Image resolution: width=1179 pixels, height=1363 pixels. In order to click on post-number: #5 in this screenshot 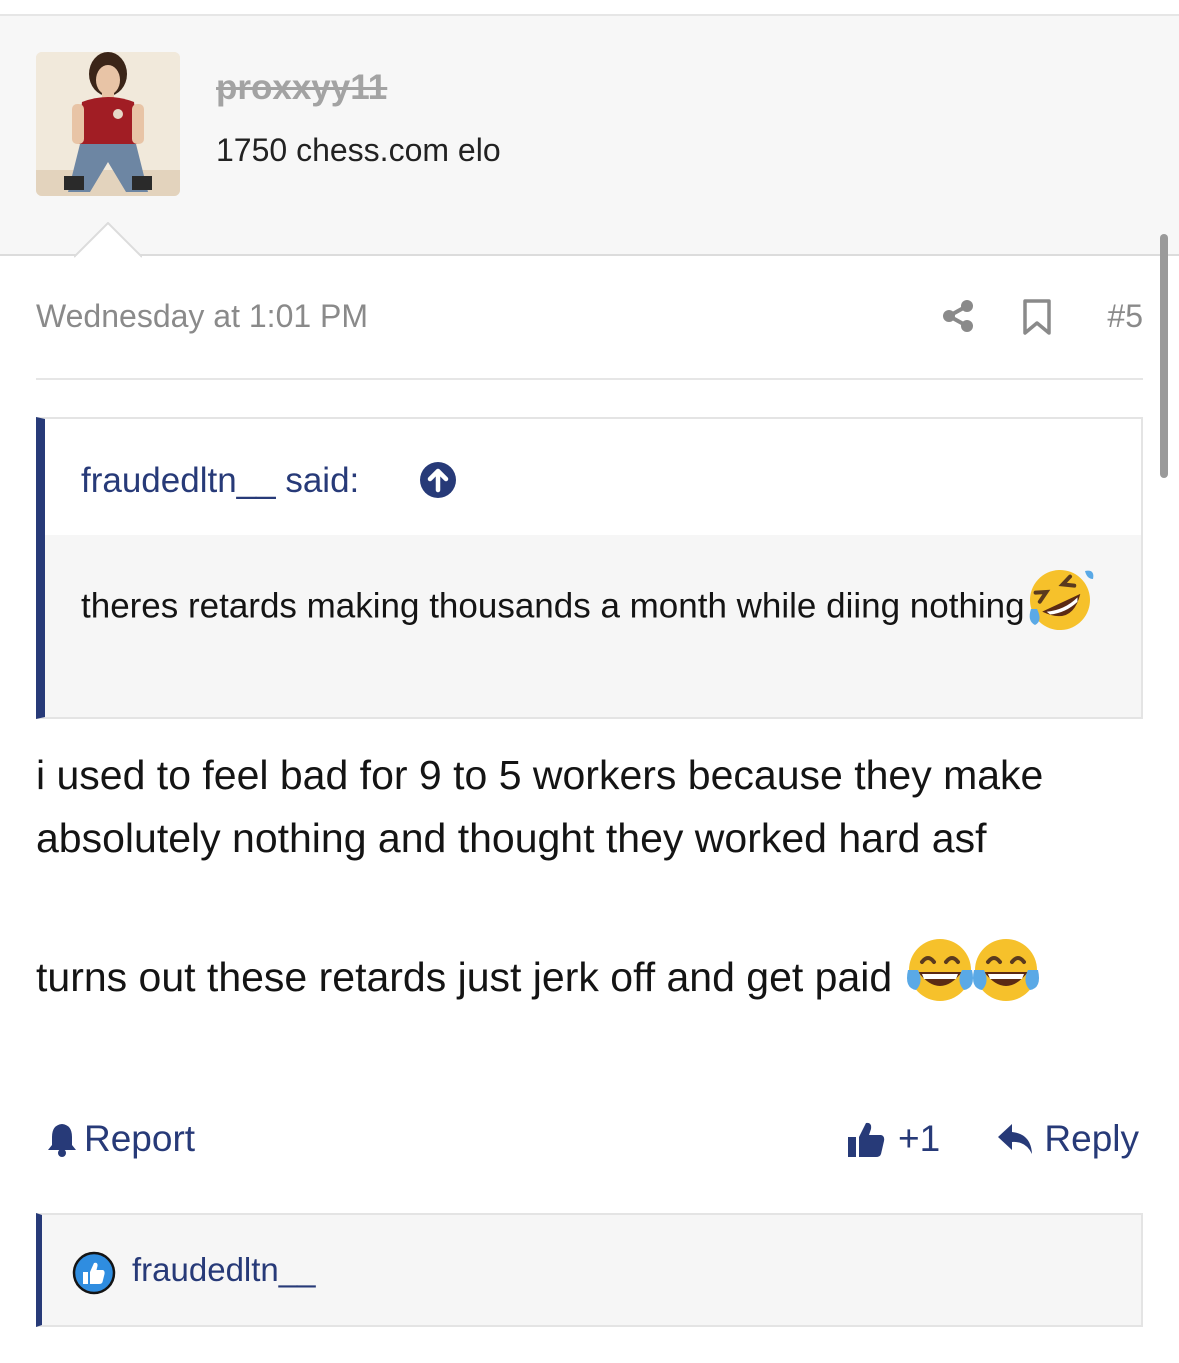, I will do `click(1125, 316)`.